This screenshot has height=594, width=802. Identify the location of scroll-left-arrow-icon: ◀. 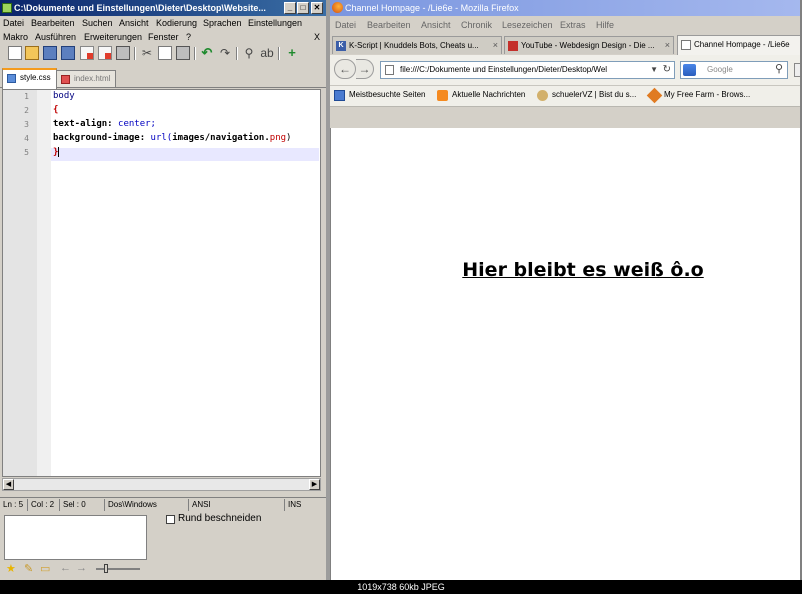
(8, 484).